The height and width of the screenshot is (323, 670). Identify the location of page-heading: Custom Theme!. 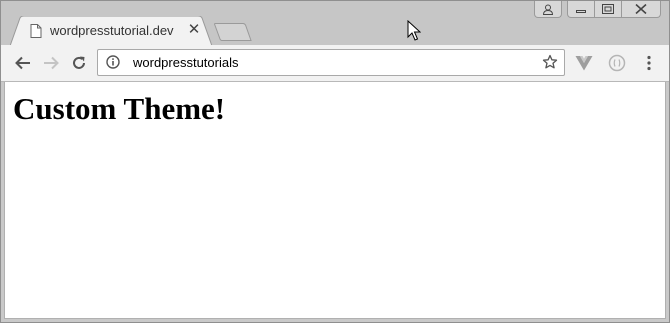
(119, 108).